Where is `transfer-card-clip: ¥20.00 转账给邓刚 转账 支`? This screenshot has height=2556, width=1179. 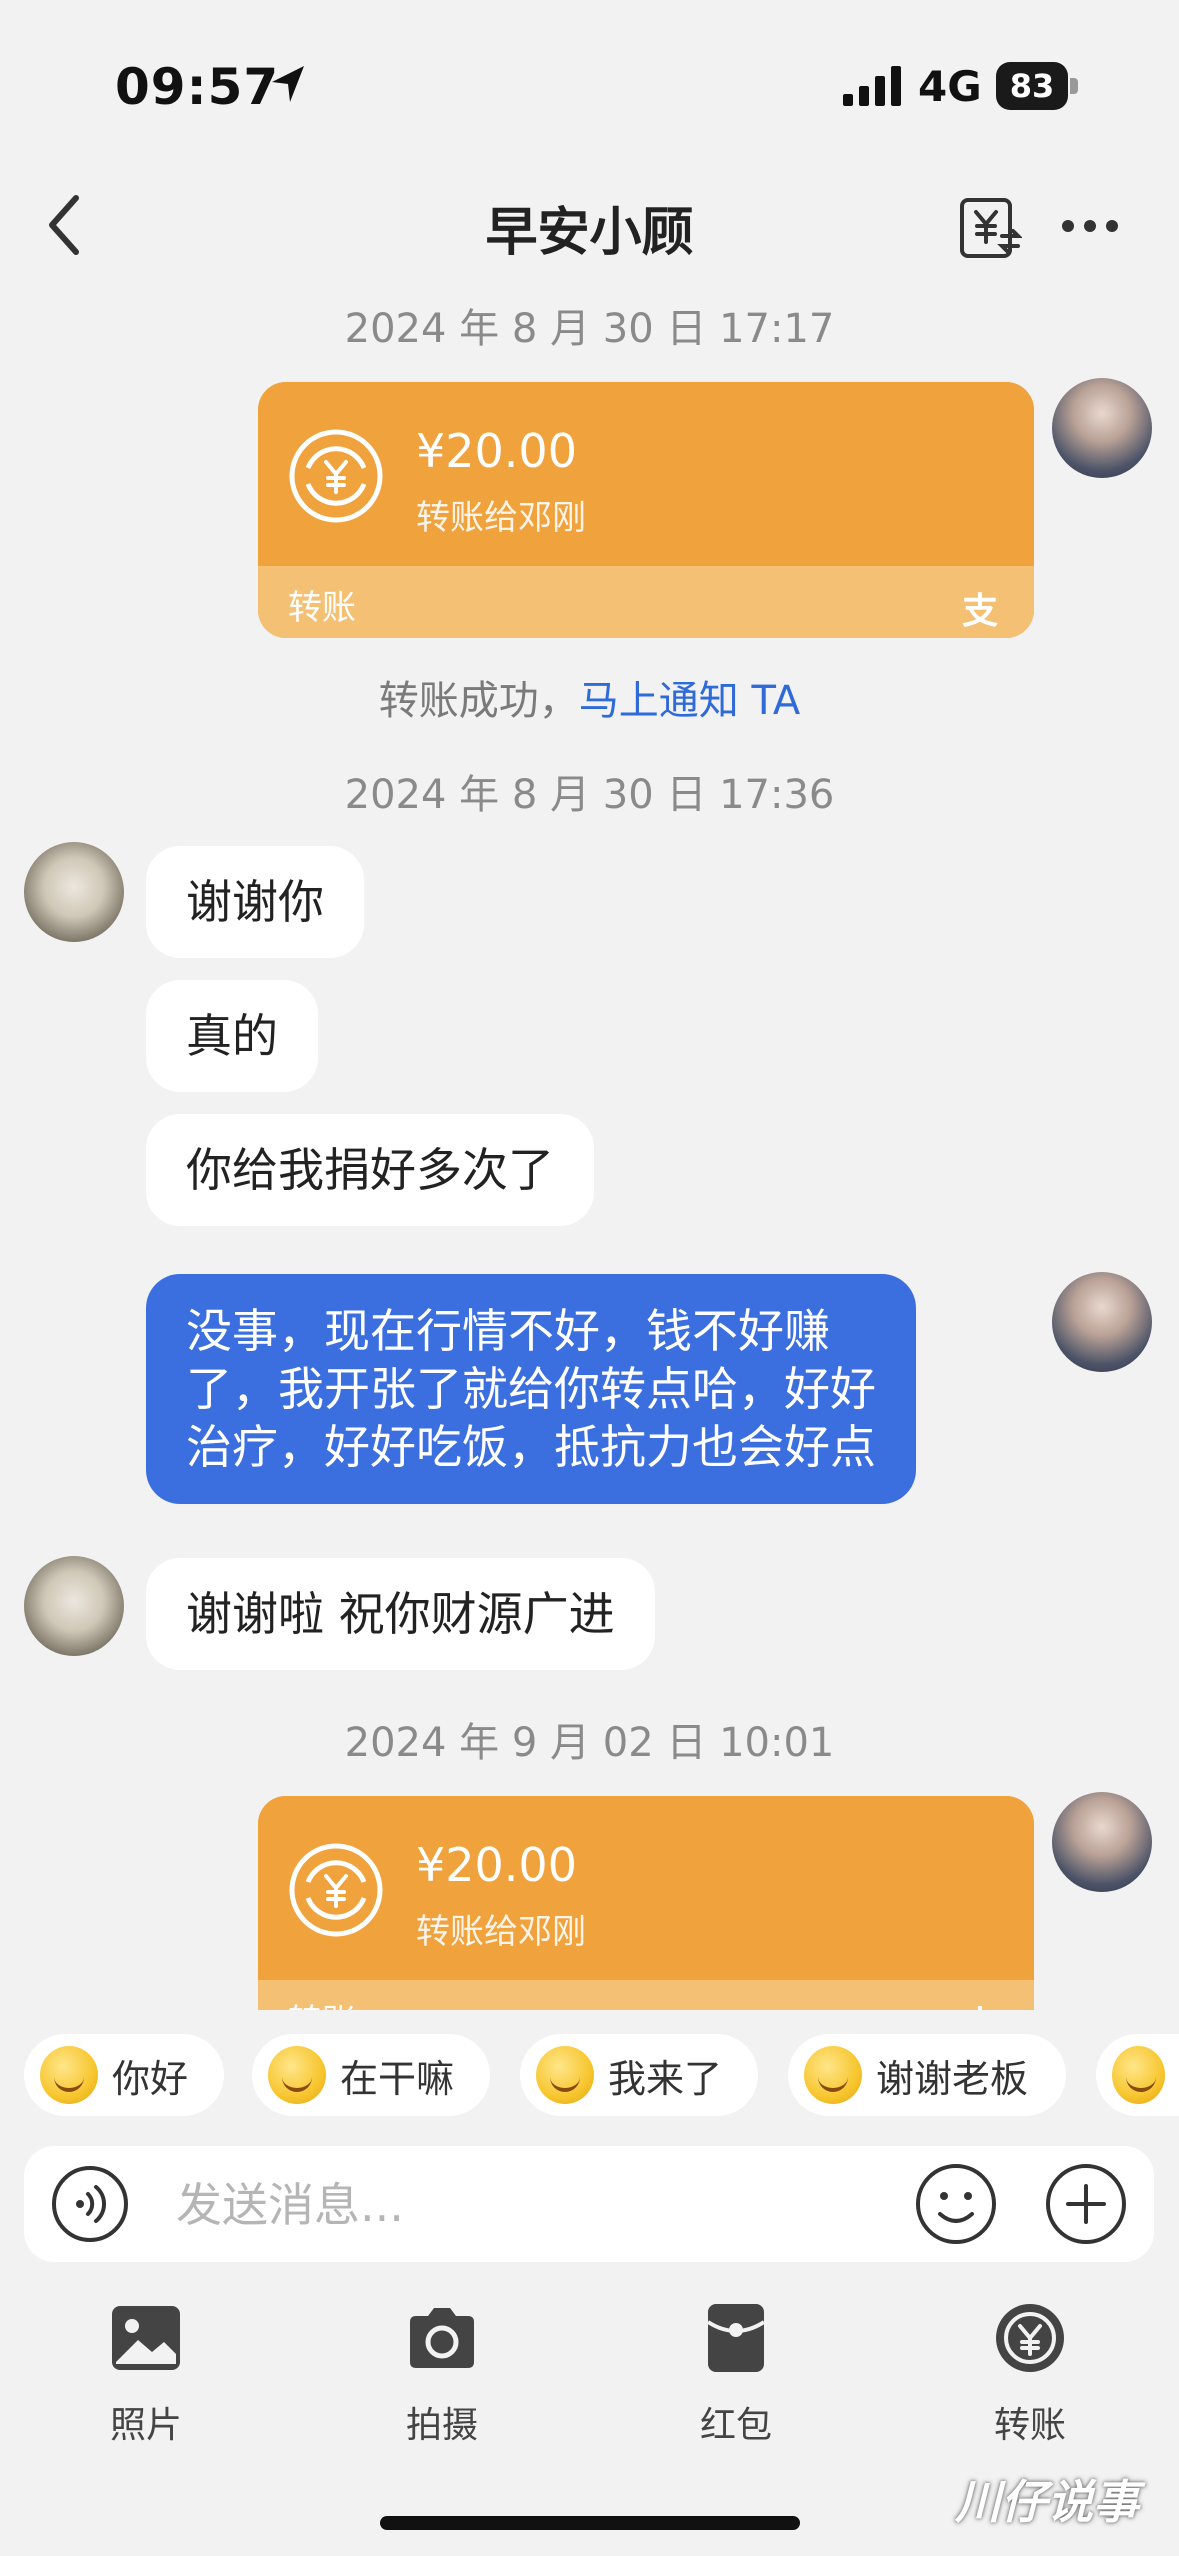 transfer-card-clip: ¥20.00 转账给邓刚 转账 支 is located at coordinates (646, 1903).